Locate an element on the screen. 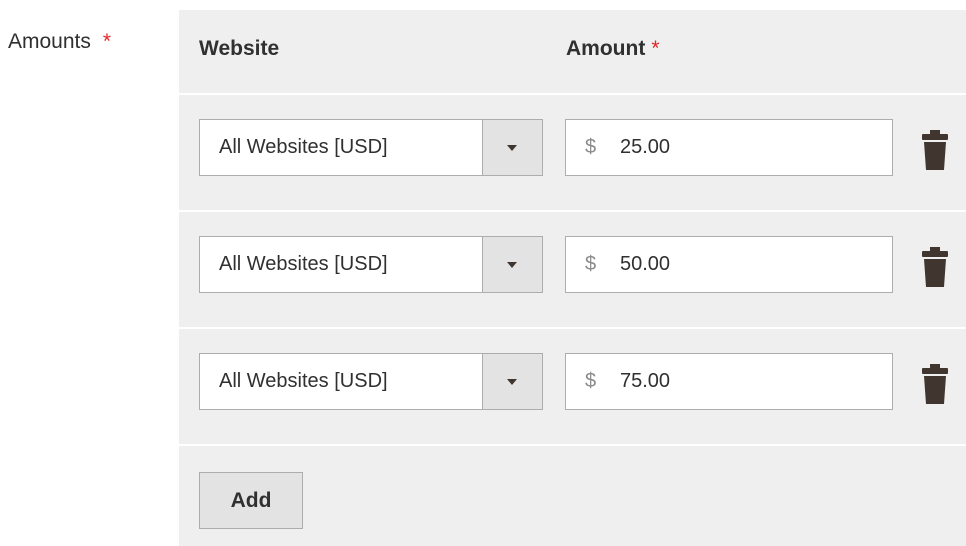  amount-value: 25.00 is located at coordinates (645, 147).